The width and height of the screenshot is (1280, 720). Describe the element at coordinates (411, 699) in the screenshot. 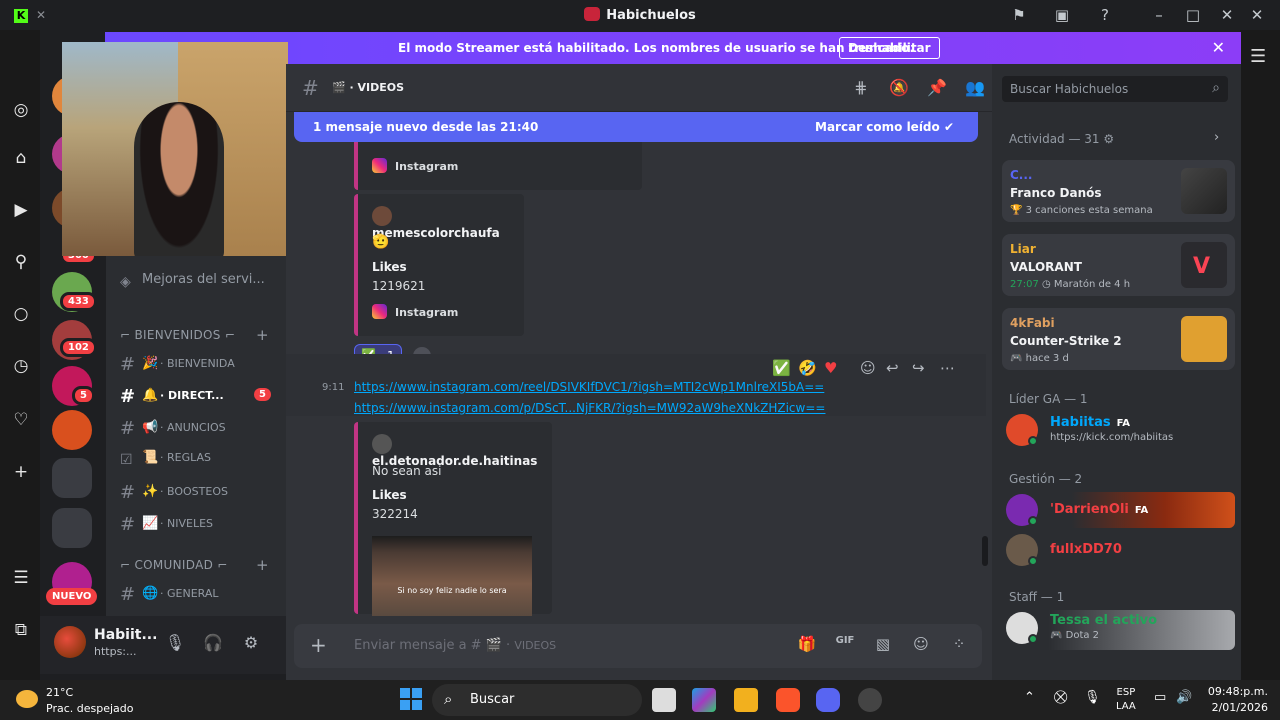

I see `windows-start-icon` at that location.